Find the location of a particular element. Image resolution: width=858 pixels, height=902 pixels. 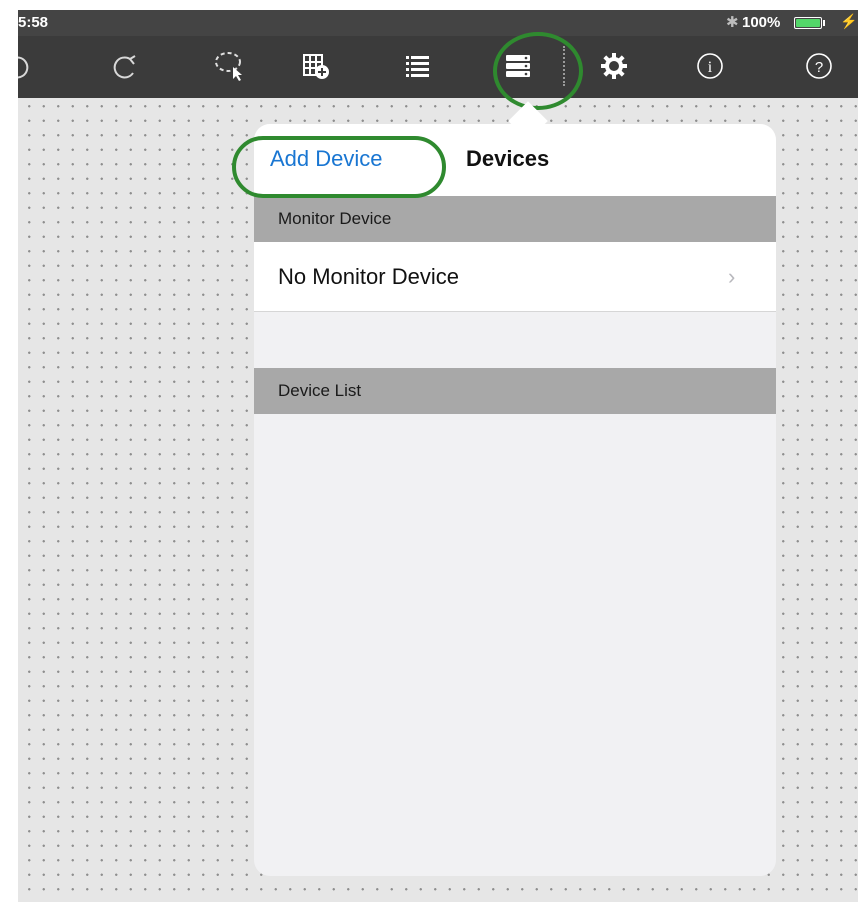

redo-button is located at coordinates (126, 66).